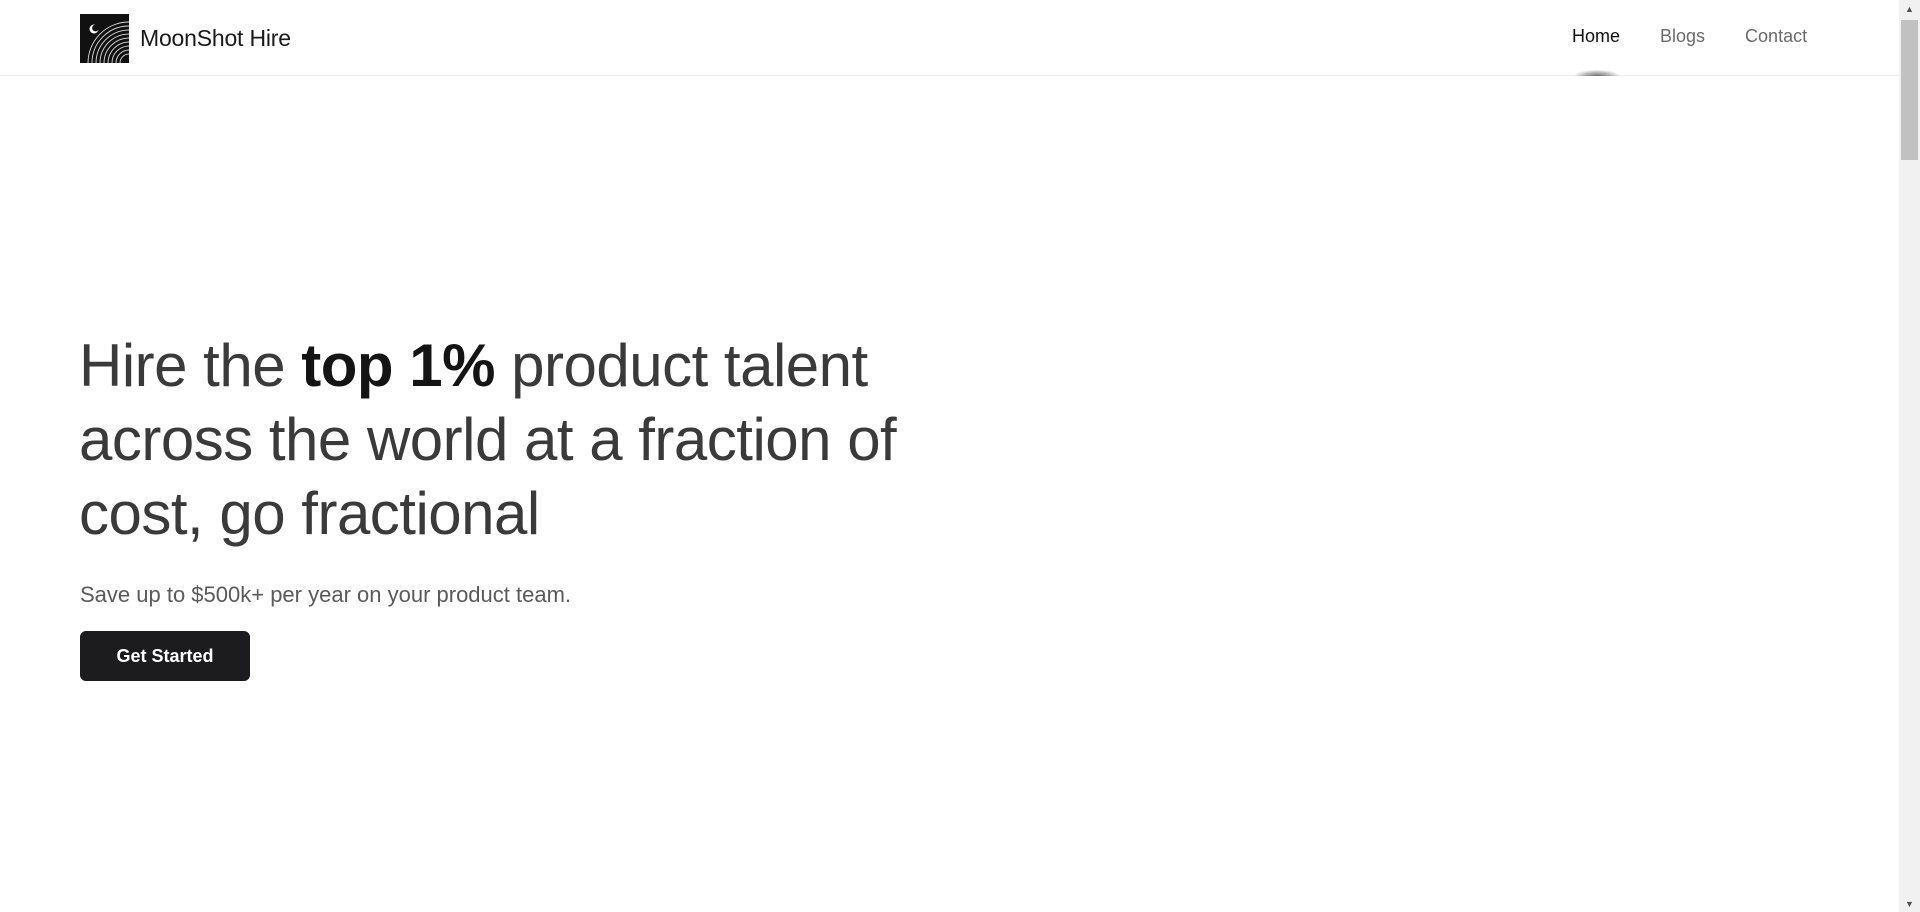 The height and width of the screenshot is (912, 1920). Describe the element at coordinates (398, 365) in the screenshot. I see `headline-emphasis: top 1%` at that location.